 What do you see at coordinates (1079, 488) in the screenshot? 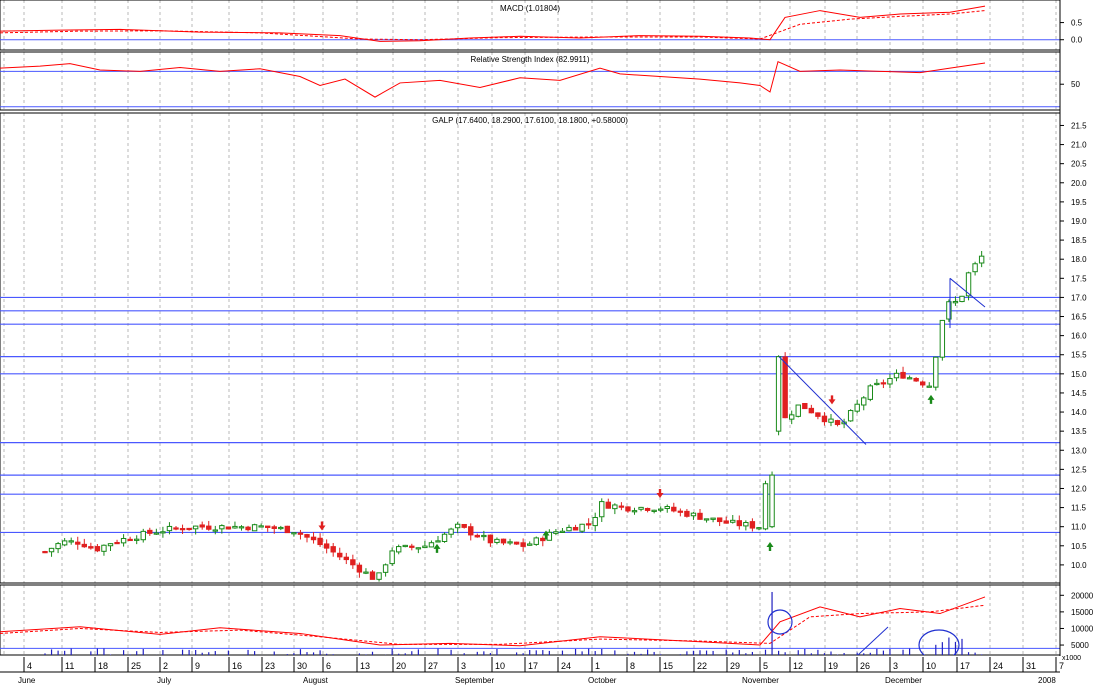
I see `price-tick-label: 12.0` at bounding box center [1079, 488].